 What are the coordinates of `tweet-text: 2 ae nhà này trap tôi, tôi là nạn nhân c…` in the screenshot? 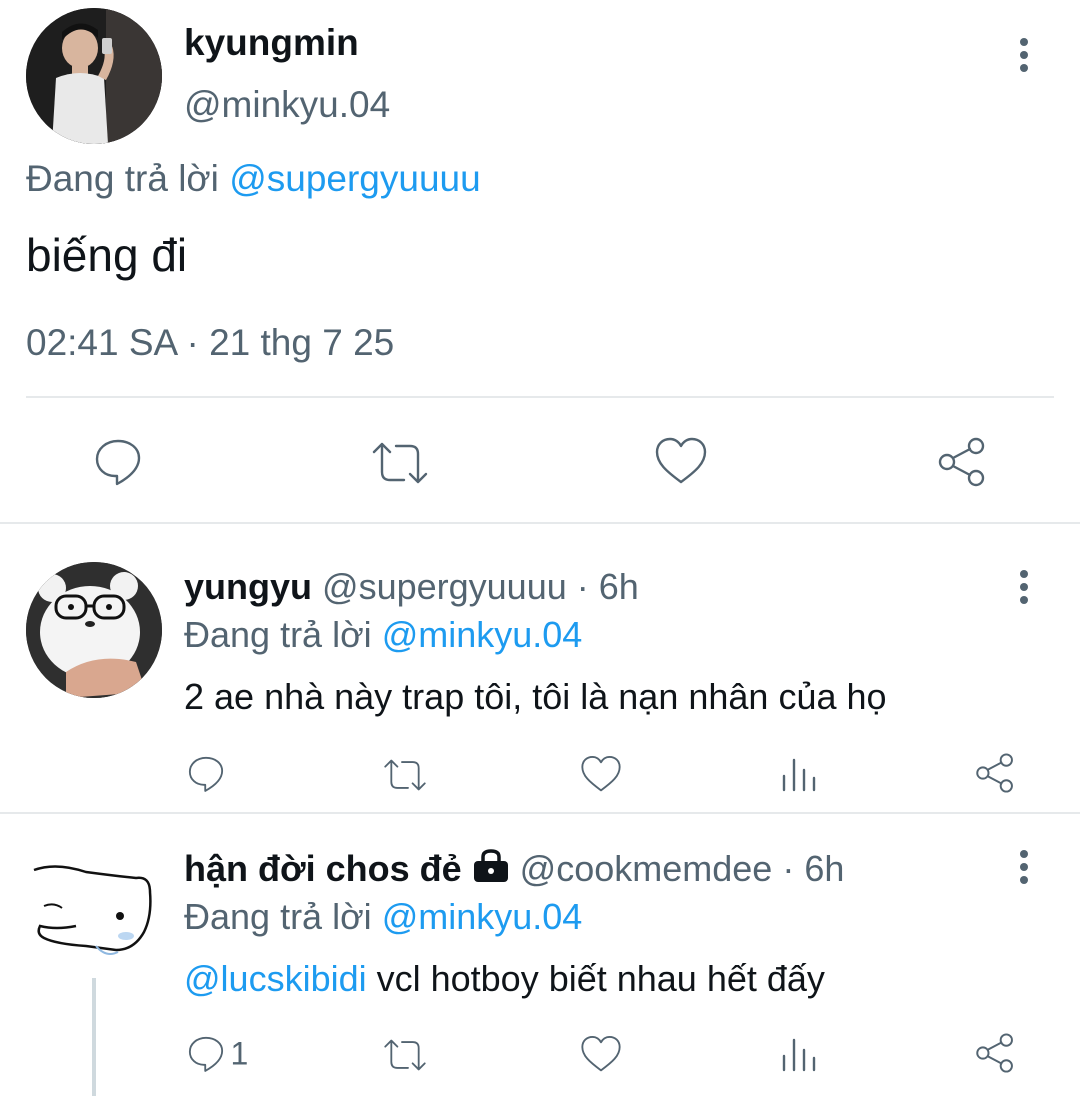 It's located at (535, 696).